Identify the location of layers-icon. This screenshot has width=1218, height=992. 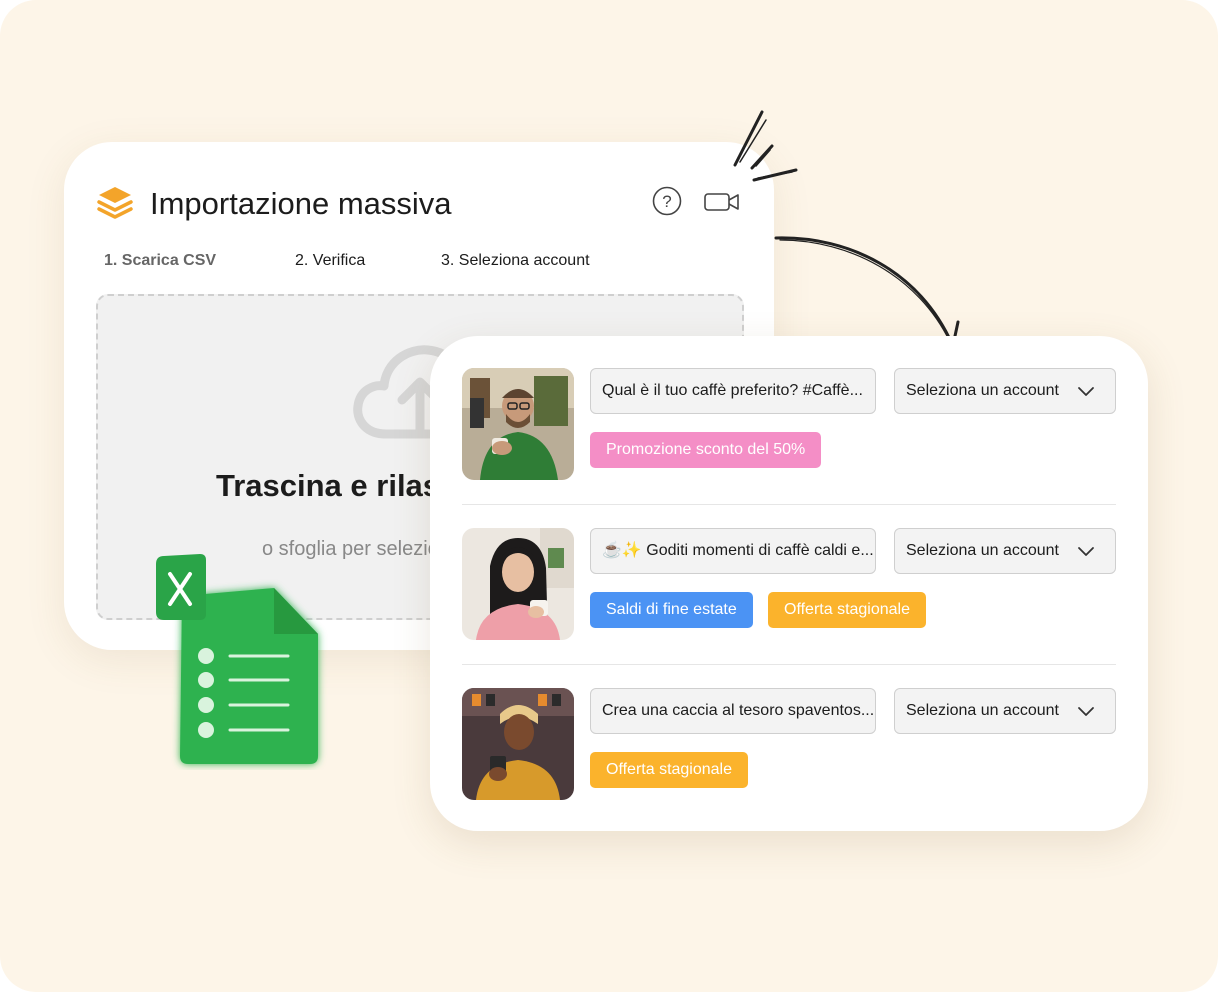
(115, 203).